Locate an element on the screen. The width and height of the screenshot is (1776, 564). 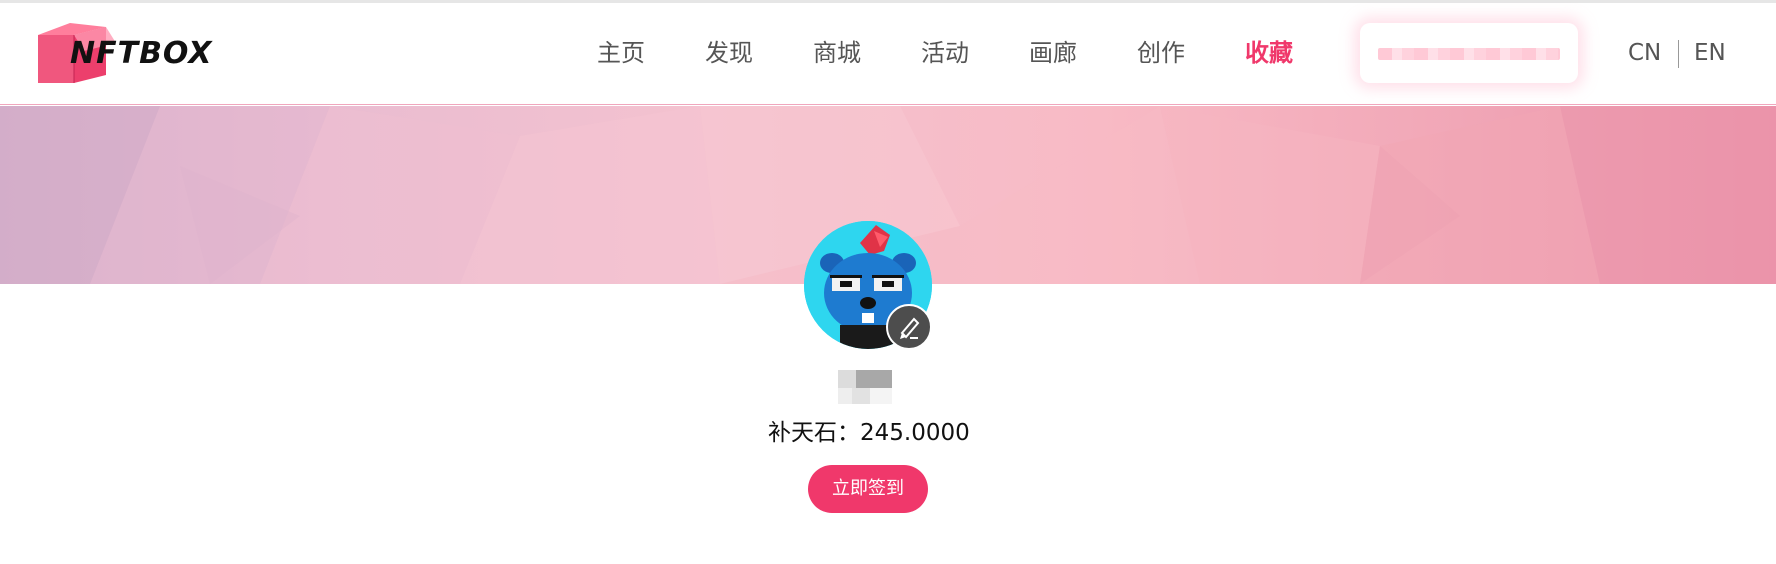
balance-label: 补天石： is located at coordinates (814, 433).